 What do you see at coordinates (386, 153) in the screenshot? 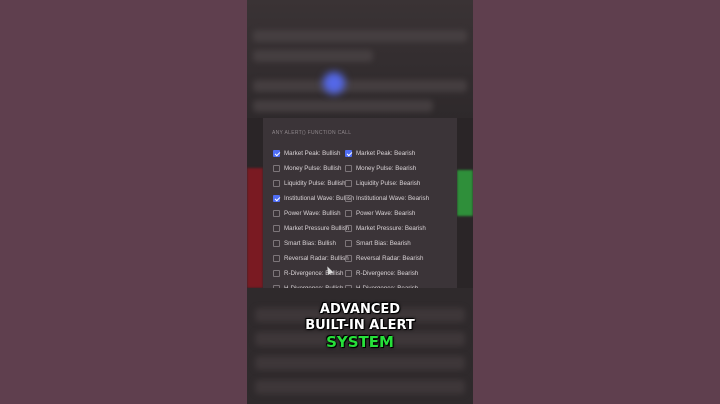
I see `checkbox-label: Market Peak: Bearish` at bounding box center [386, 153].